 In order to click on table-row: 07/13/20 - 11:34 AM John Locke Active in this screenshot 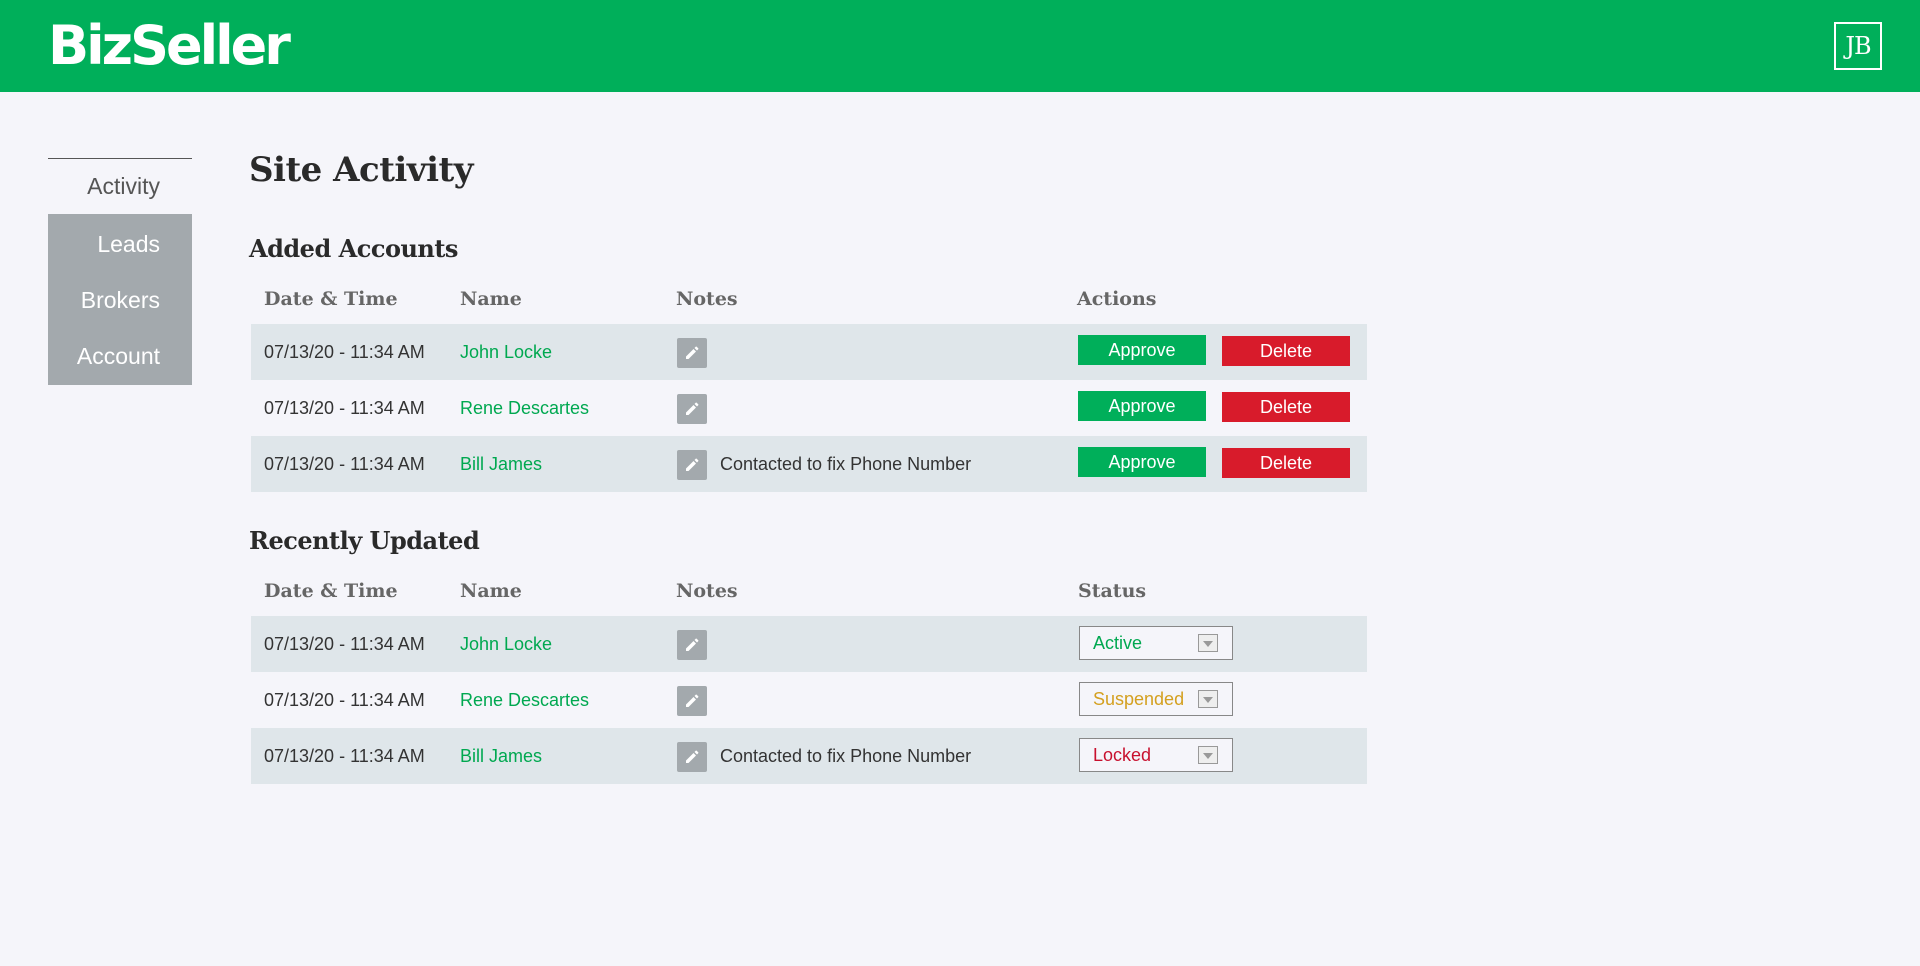, I will do `click(809, 644)`.